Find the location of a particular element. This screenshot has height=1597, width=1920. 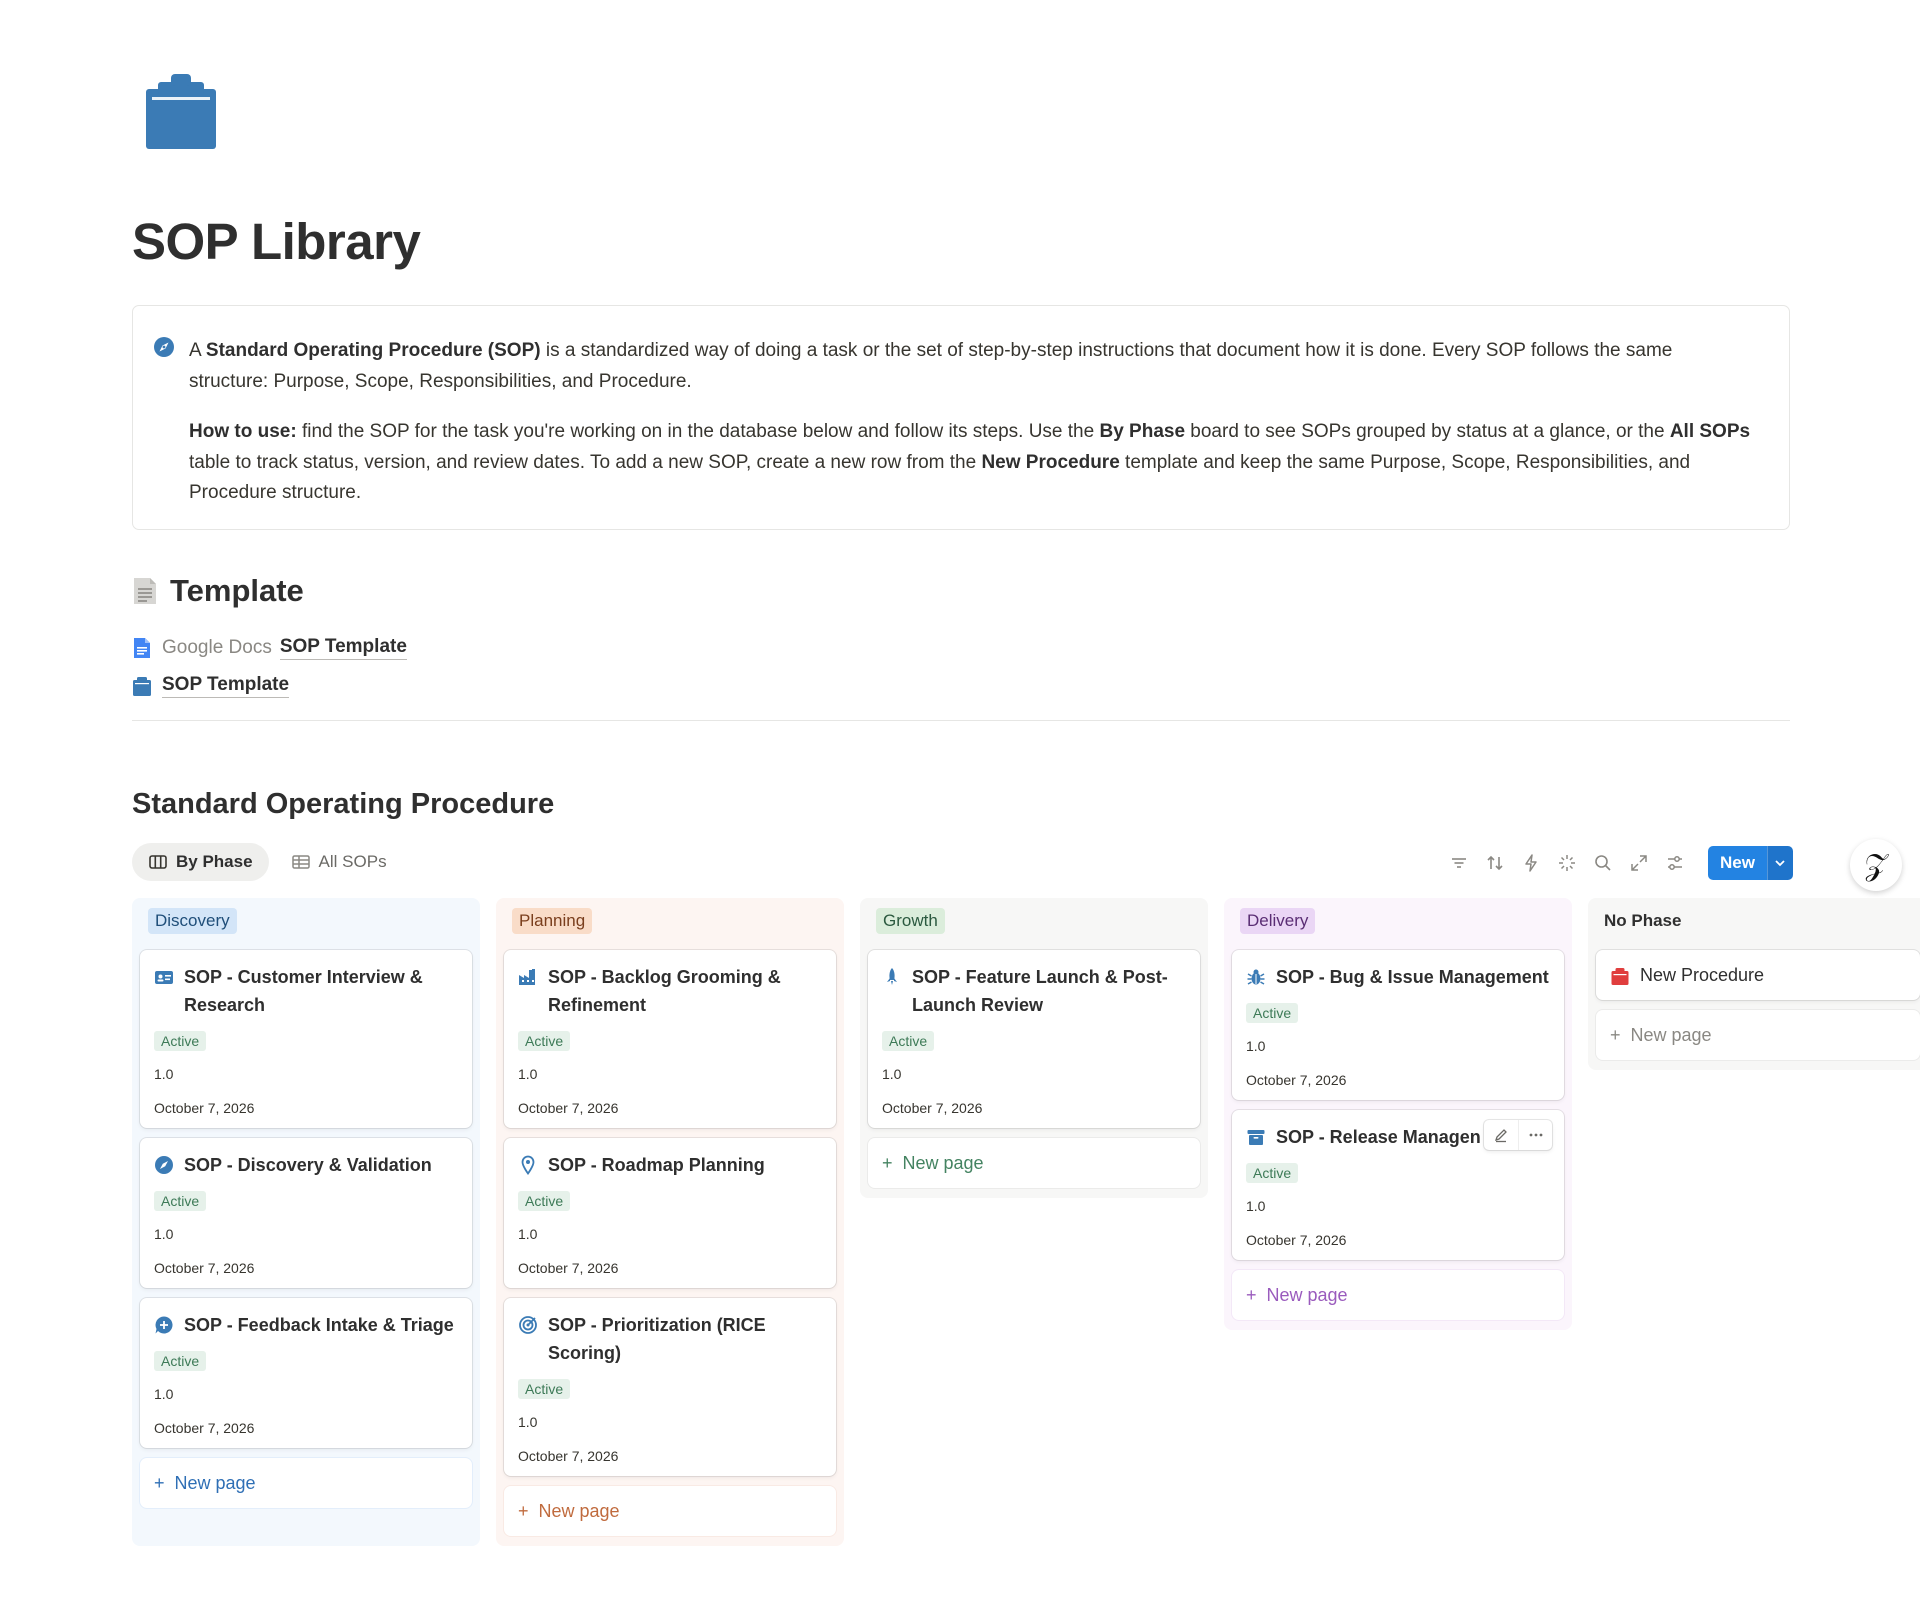

template-heading: Template is located at coordinates (218, 591).